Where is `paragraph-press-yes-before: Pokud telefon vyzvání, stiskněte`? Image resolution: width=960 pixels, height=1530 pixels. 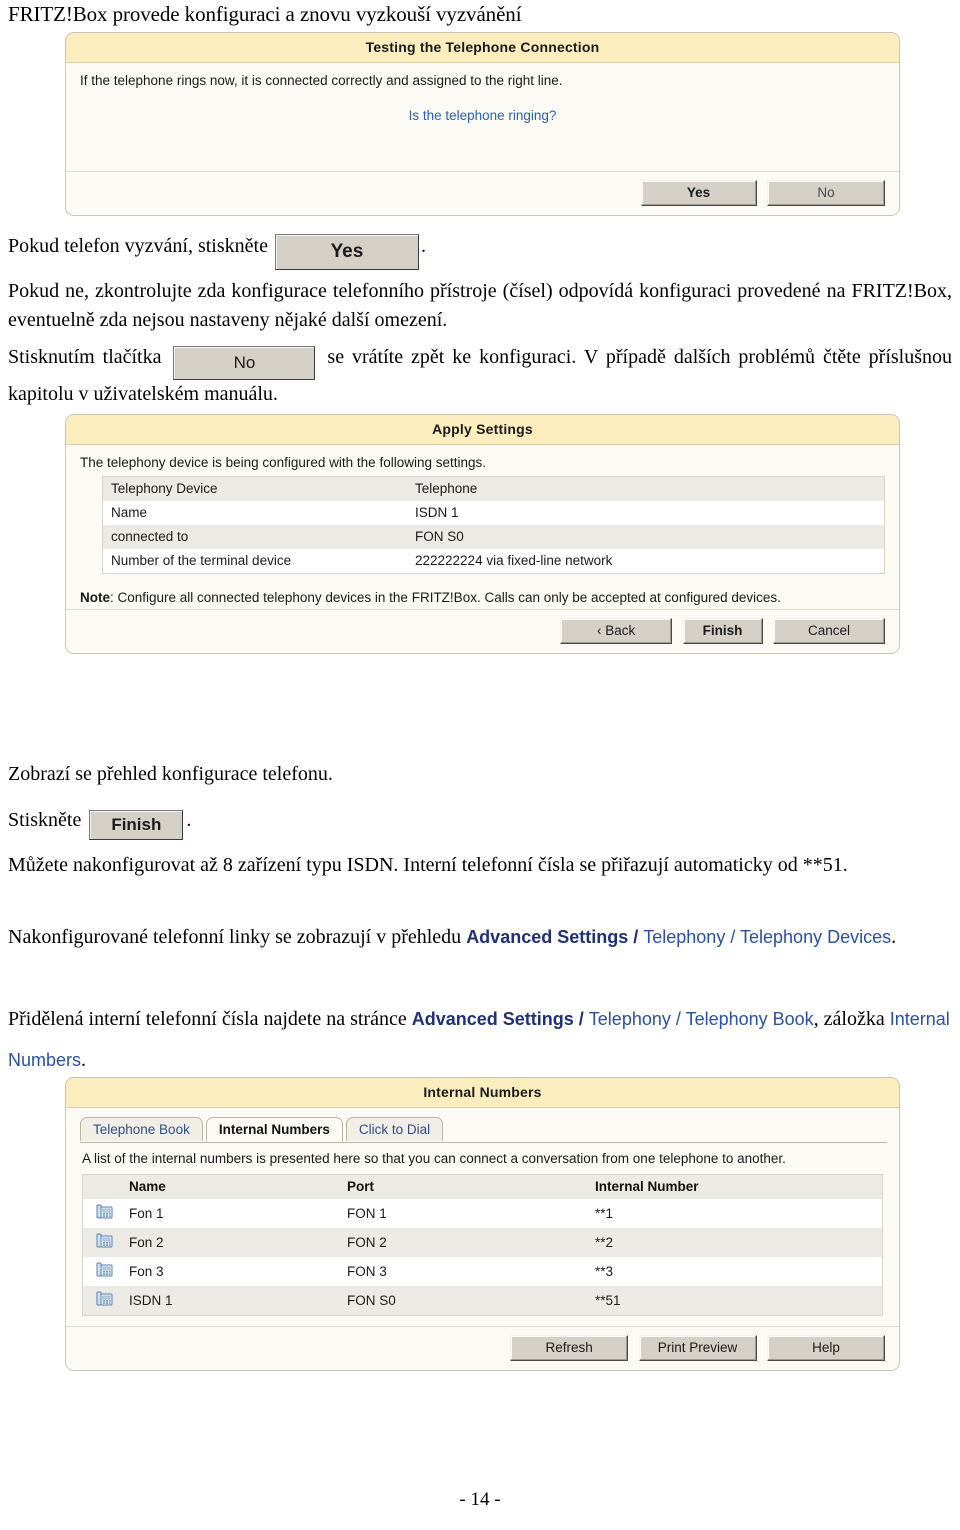 paragraph-press-yes-before: Pokud telefon vyzvání, stiskněte is located at coordinates (138, 246).